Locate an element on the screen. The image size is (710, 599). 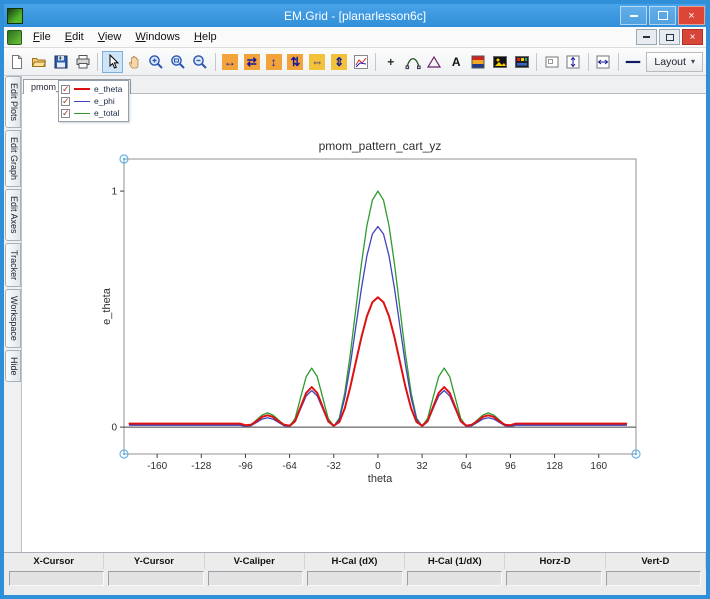
image-tool-button is located at coordinates (500, 62).